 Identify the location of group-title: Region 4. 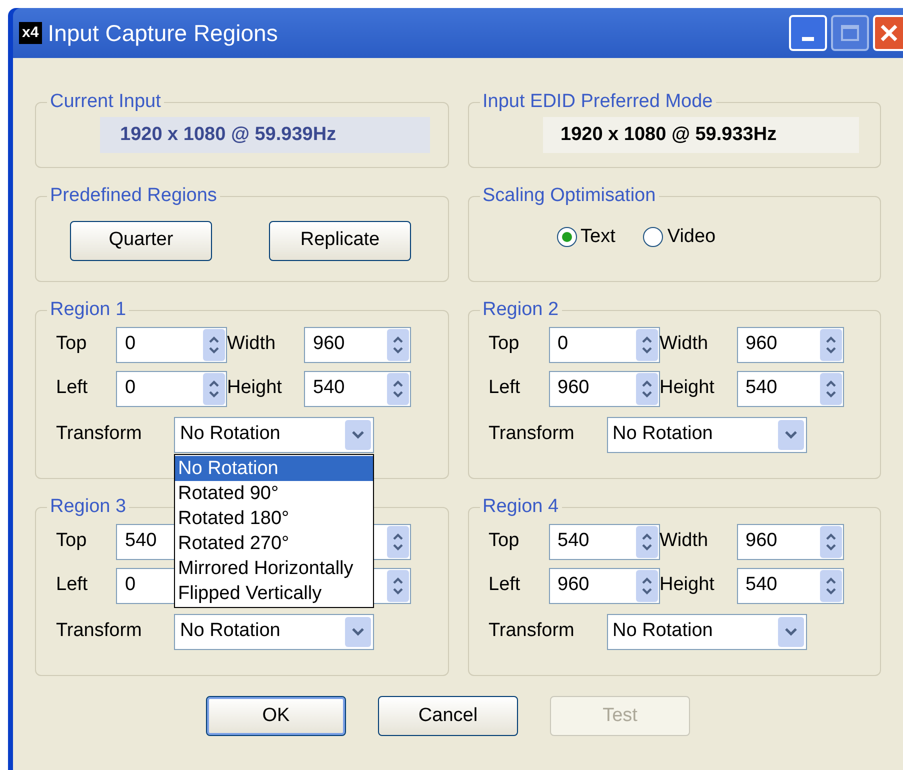
(521, 507).